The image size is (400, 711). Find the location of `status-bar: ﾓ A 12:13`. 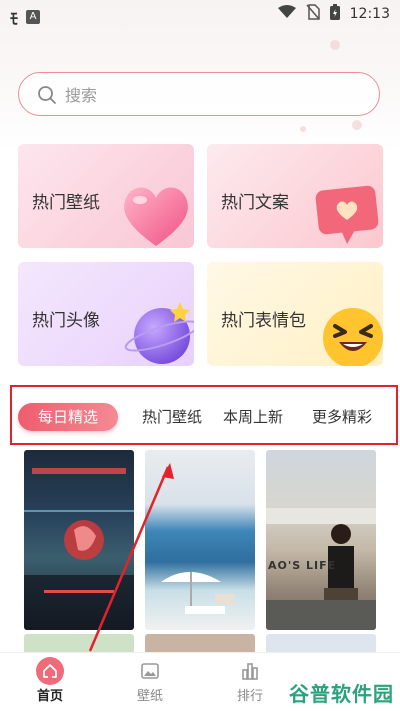

status-bar: ﾓ A 12:13 is located at coordinates (200, 14).